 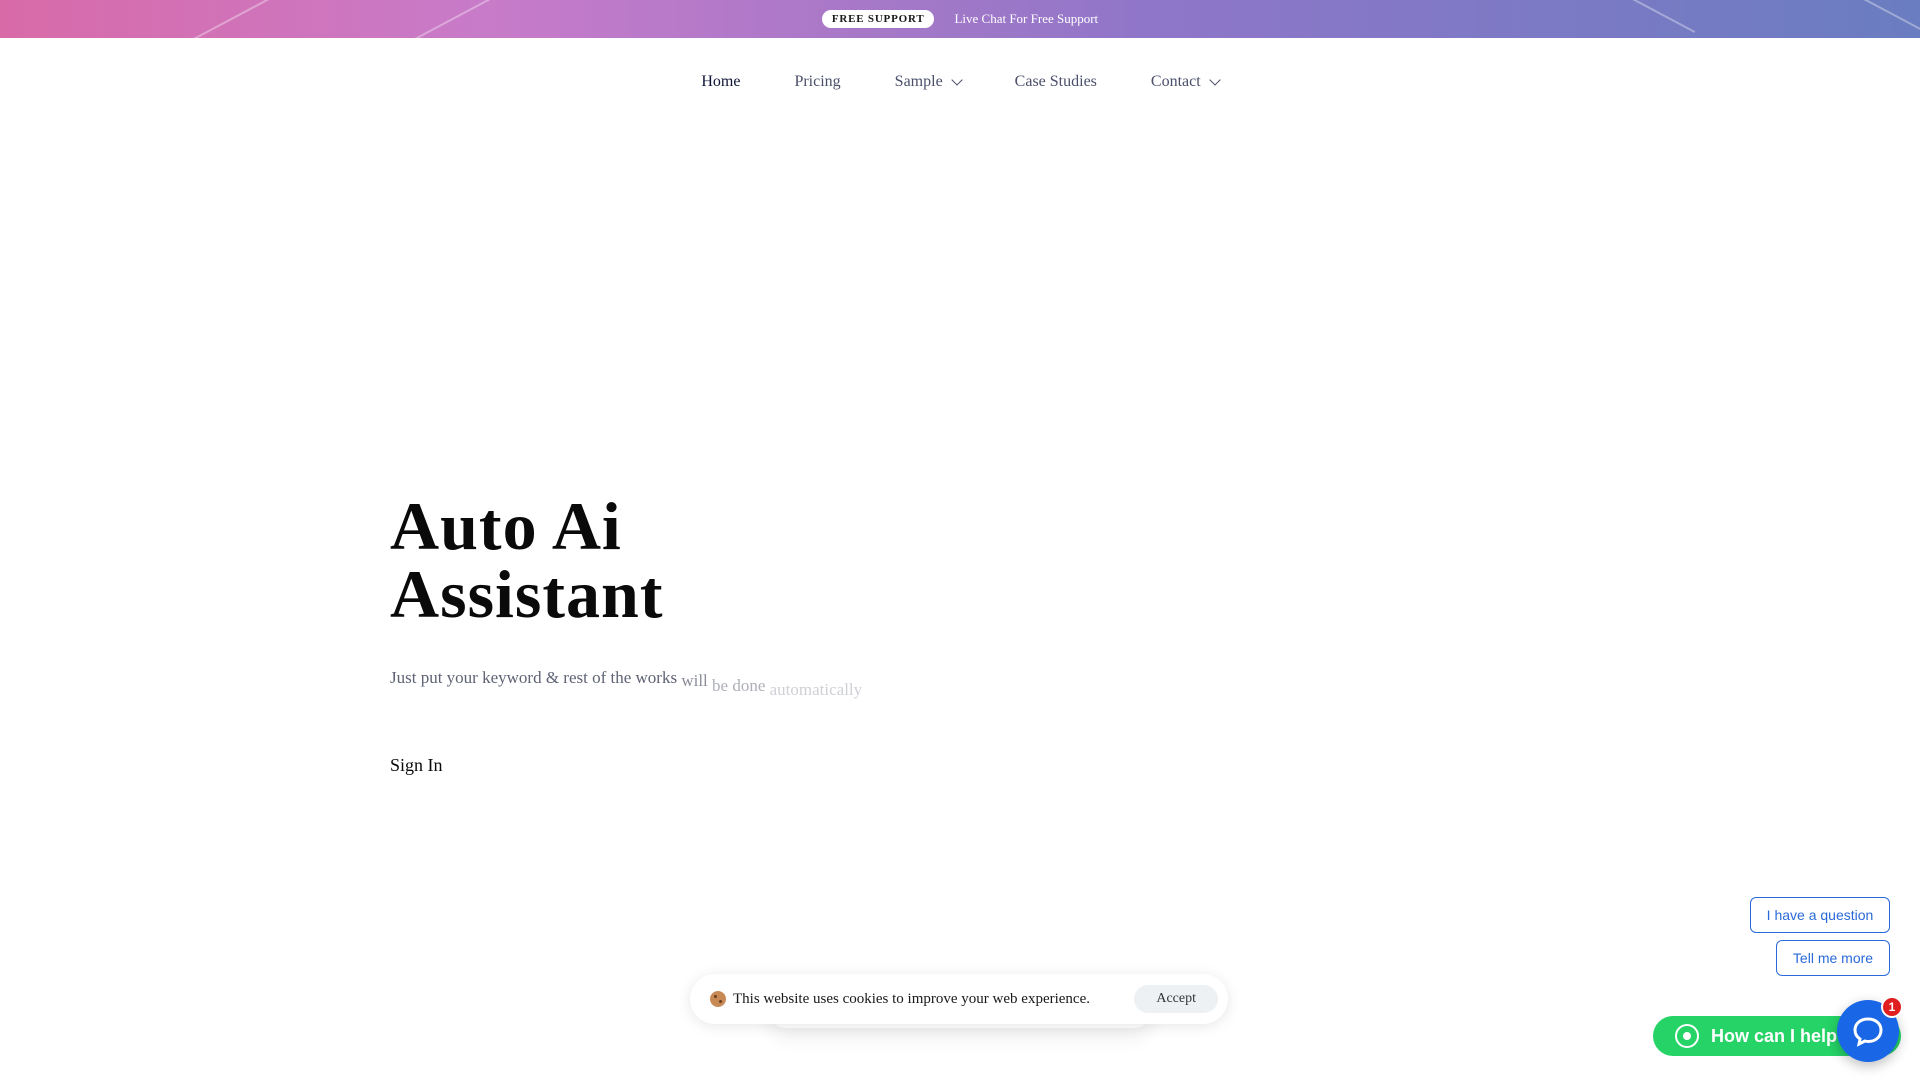 I want to click on nav-item-label: Pricing, so click(x=817, y=81).